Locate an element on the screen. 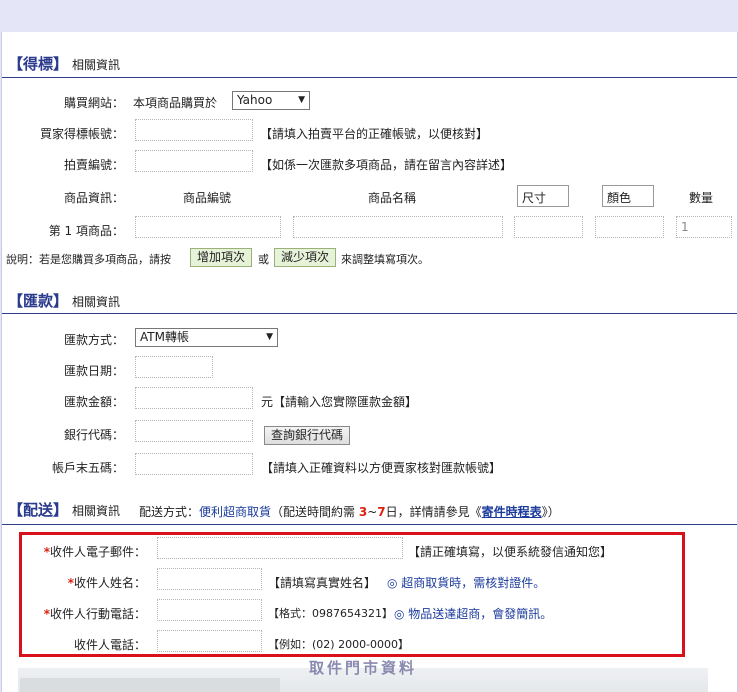 Image resolution: width=738 pixels, height=692 pixels. account-last5-hint: 【請填入正確資料以方便賣家核對匯款帳號】 is located at coordinates (381, 468).